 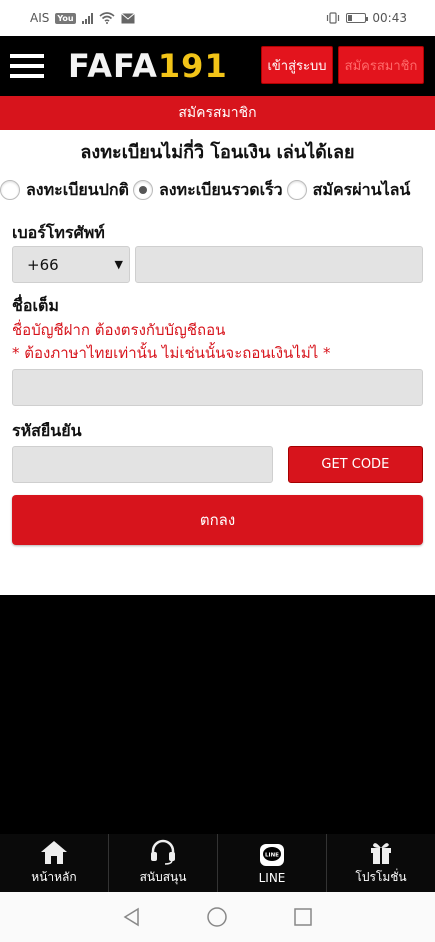 I want to click on logo: FAFA191, so click(x=148, y=66).